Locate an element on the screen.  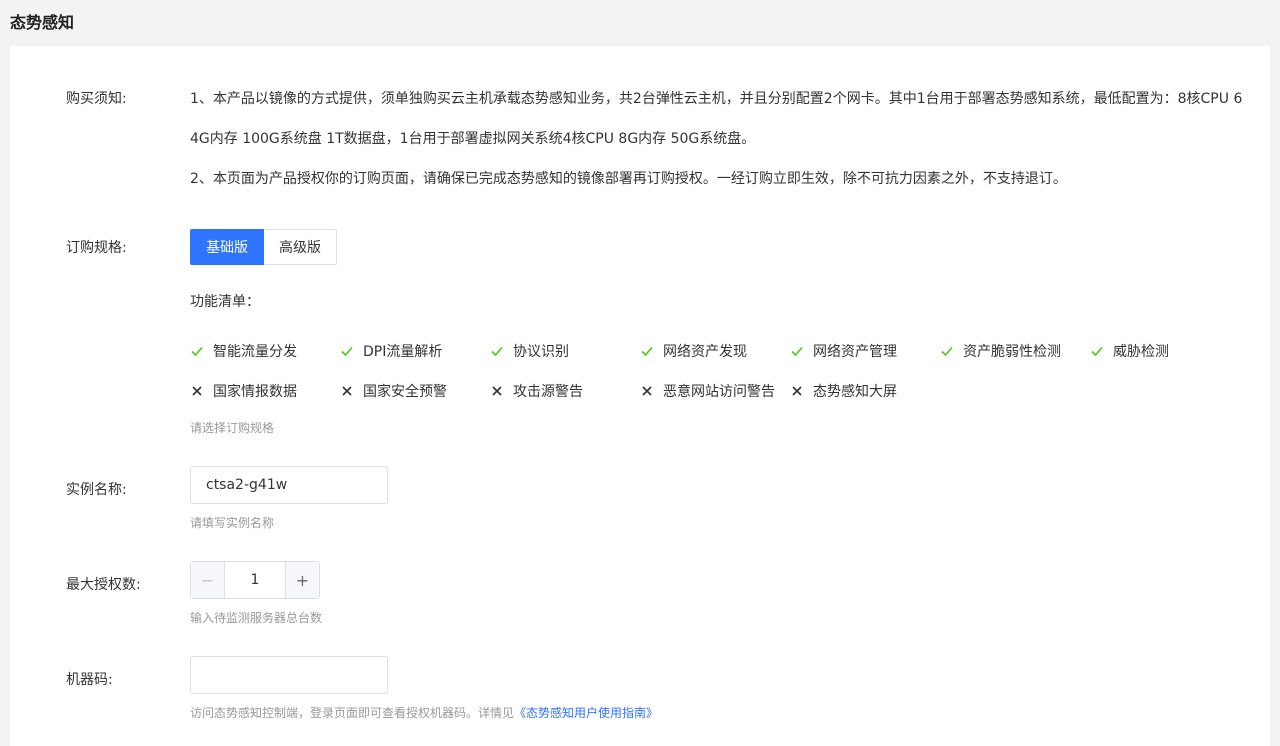
feature-label: 攻击源警告 is located at coordinates (548, 392).